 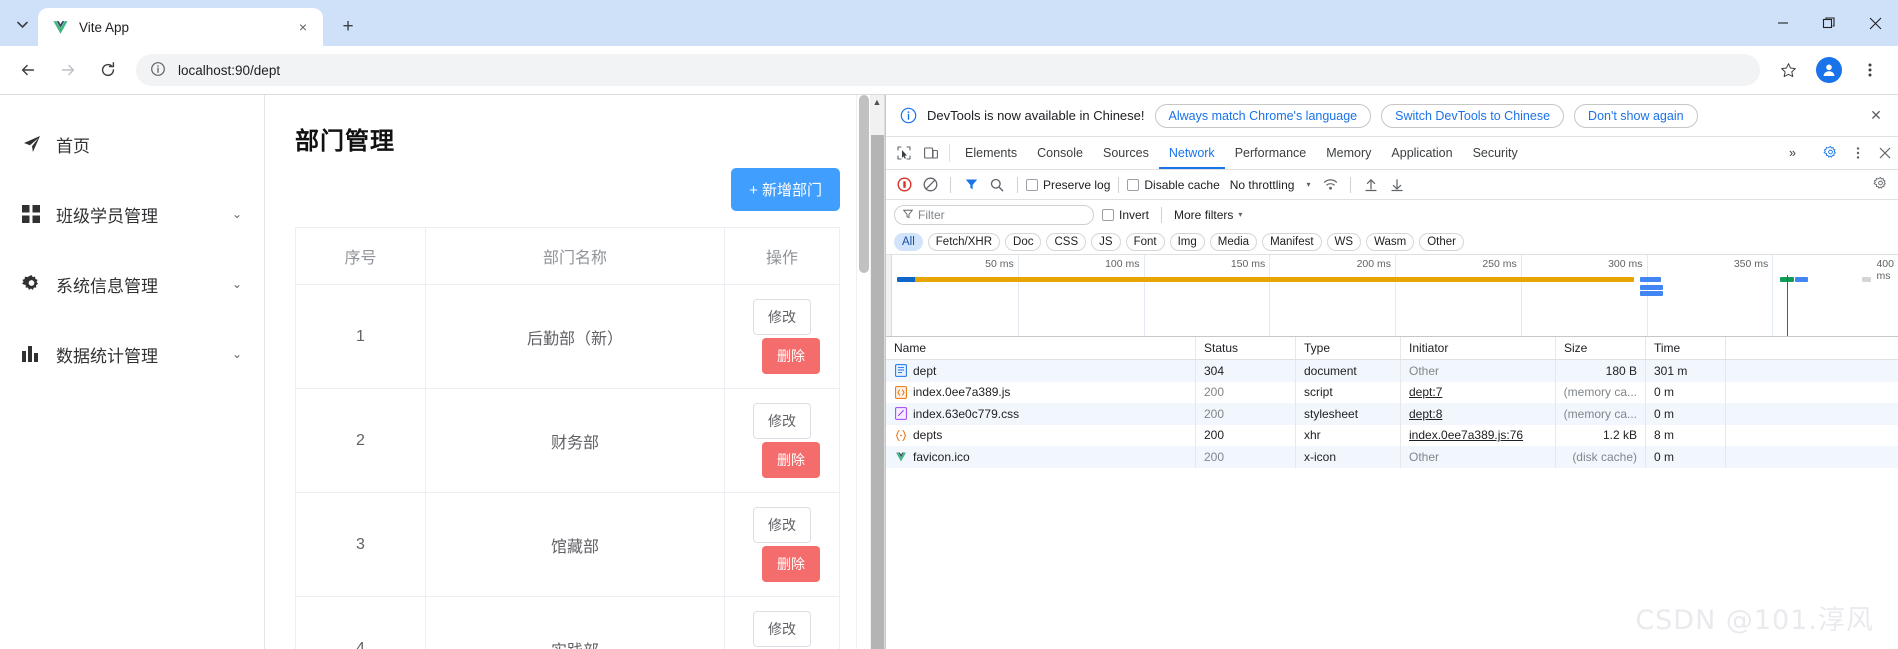 I want to click on browser-tab: Vite App ×, so click(x=180, y=27).